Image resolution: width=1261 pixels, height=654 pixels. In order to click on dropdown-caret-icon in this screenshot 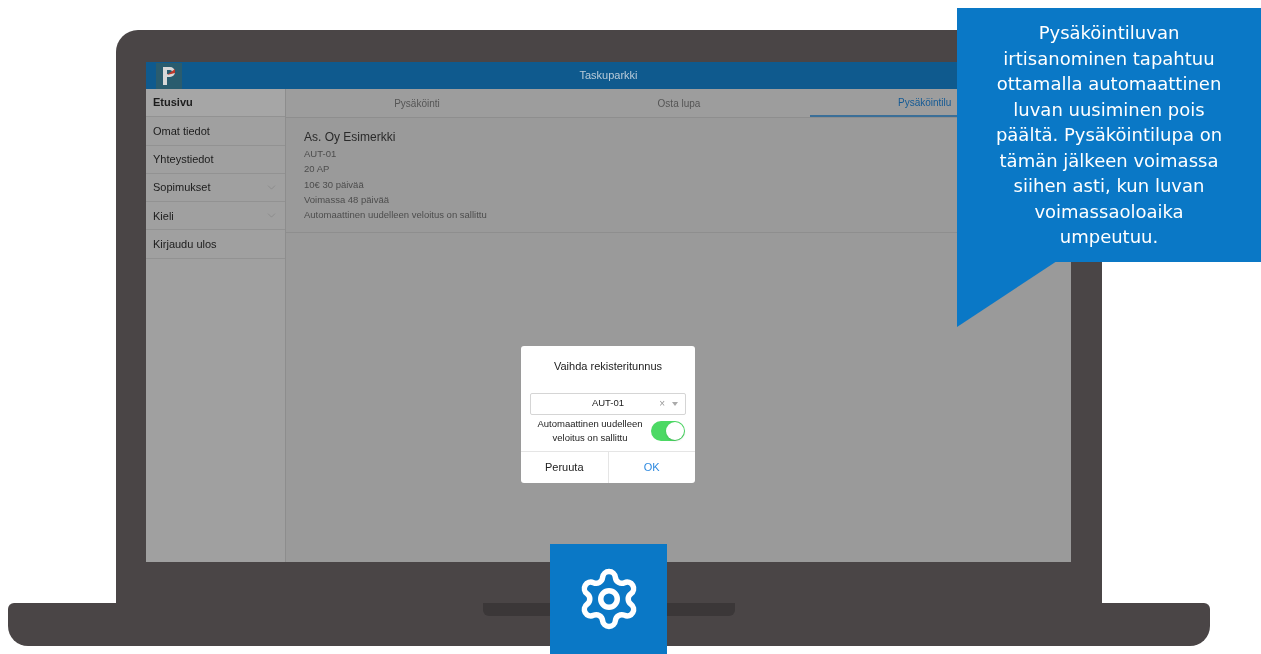, I will do `click(675, 403)`.